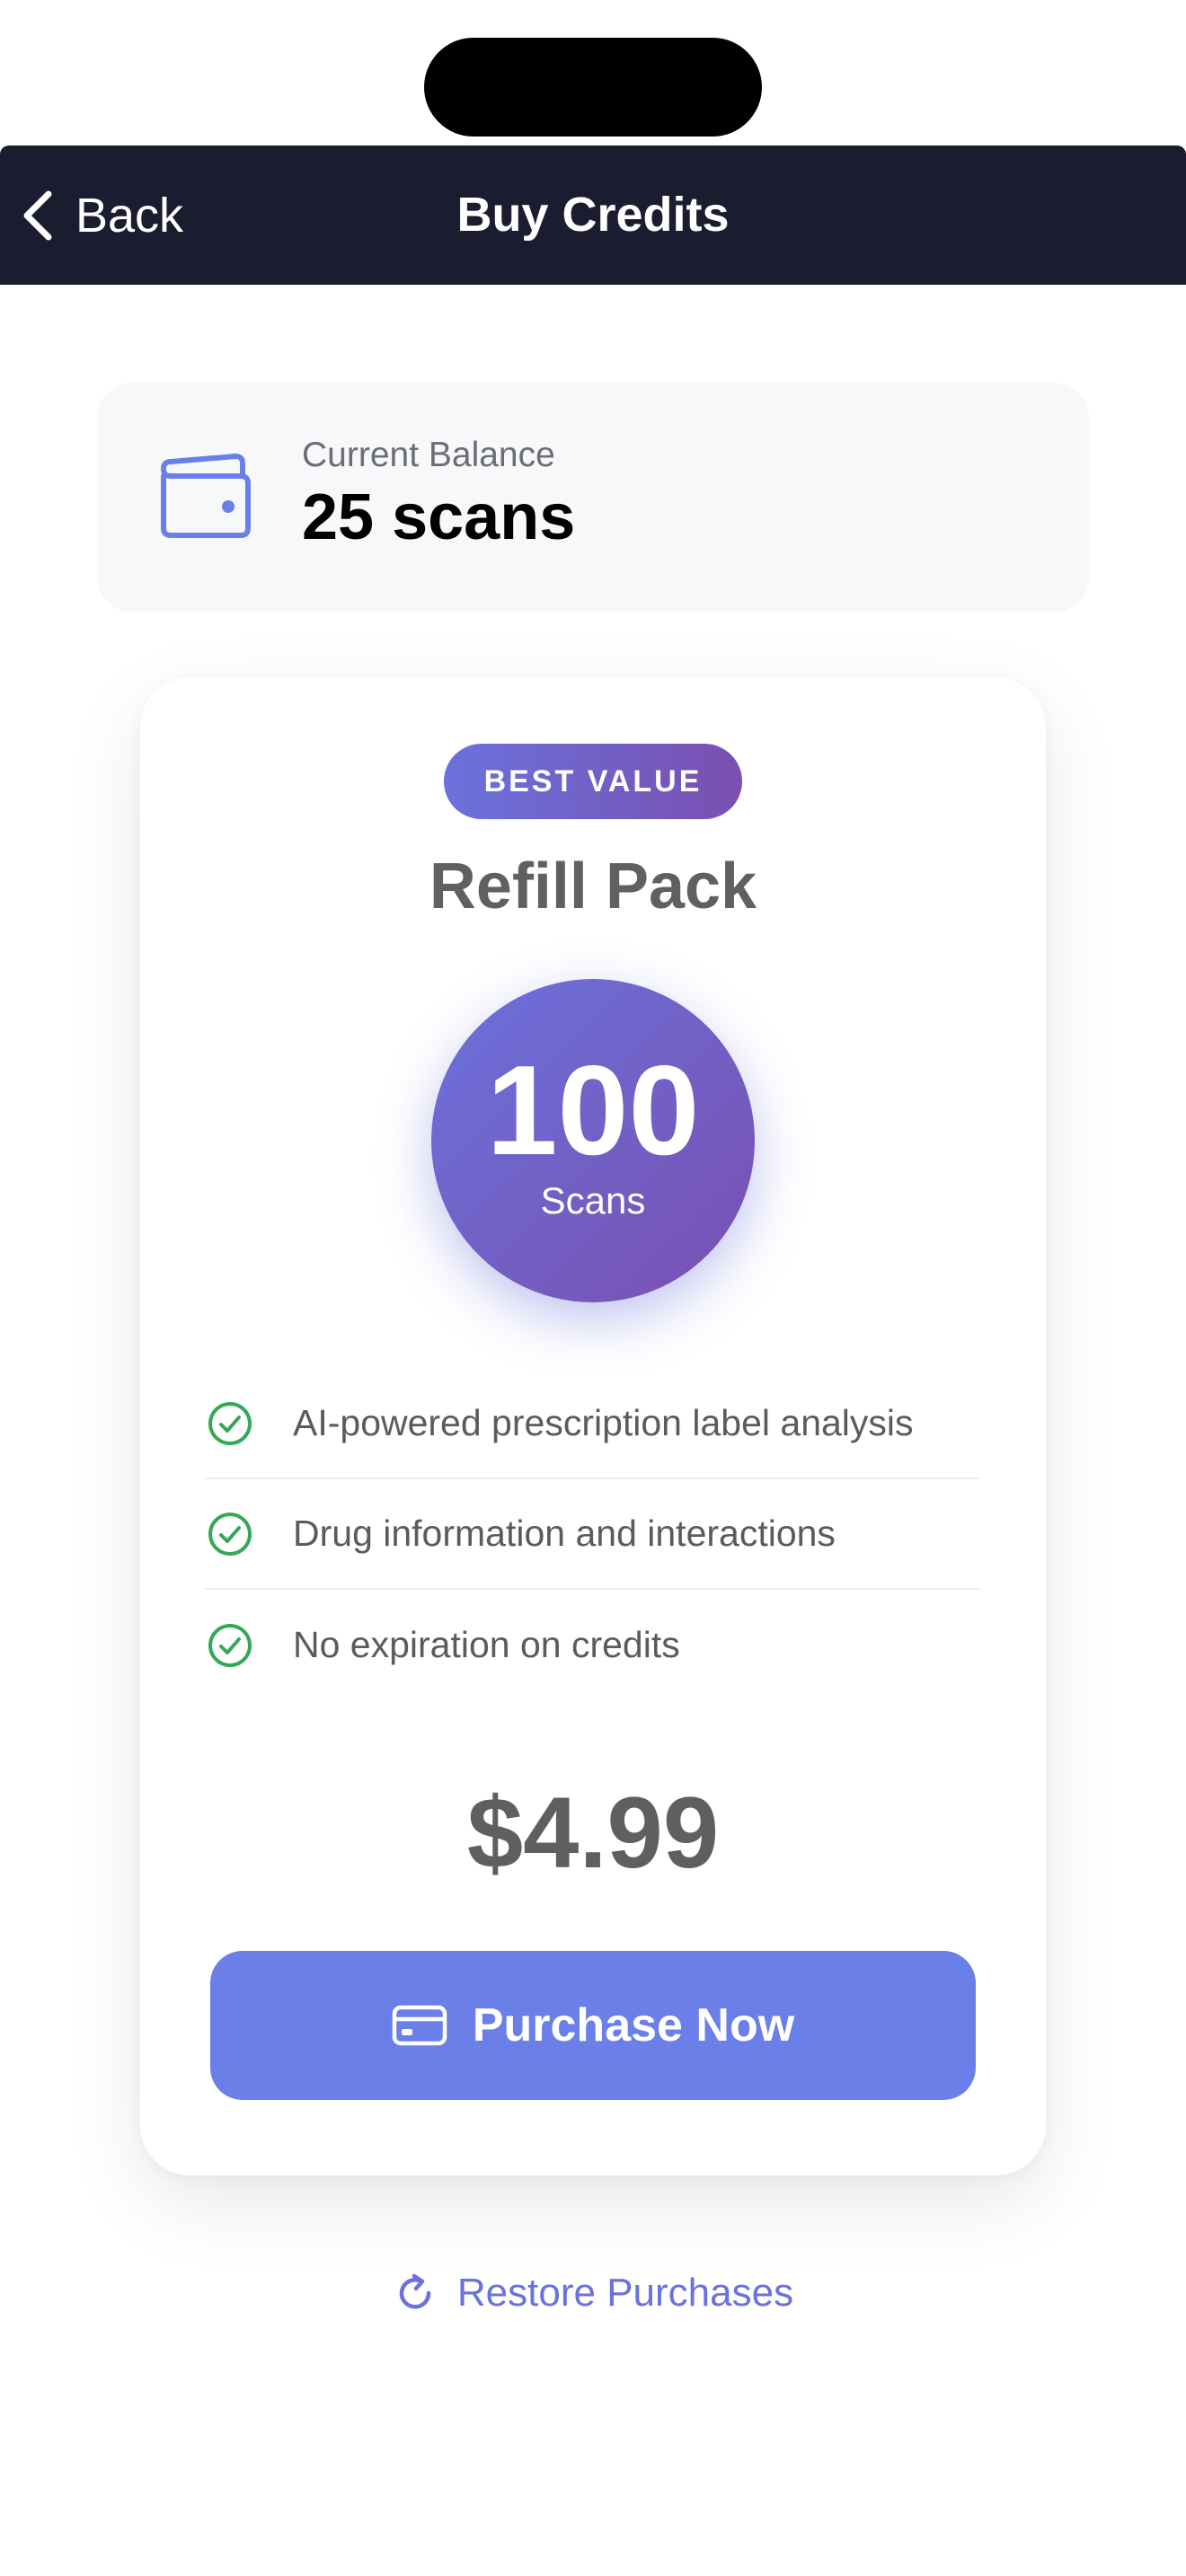  What do you see at coordinates (419, 2025) in the screenshot?
I see `credit-card-icon` at bounding box center [419, 2025].